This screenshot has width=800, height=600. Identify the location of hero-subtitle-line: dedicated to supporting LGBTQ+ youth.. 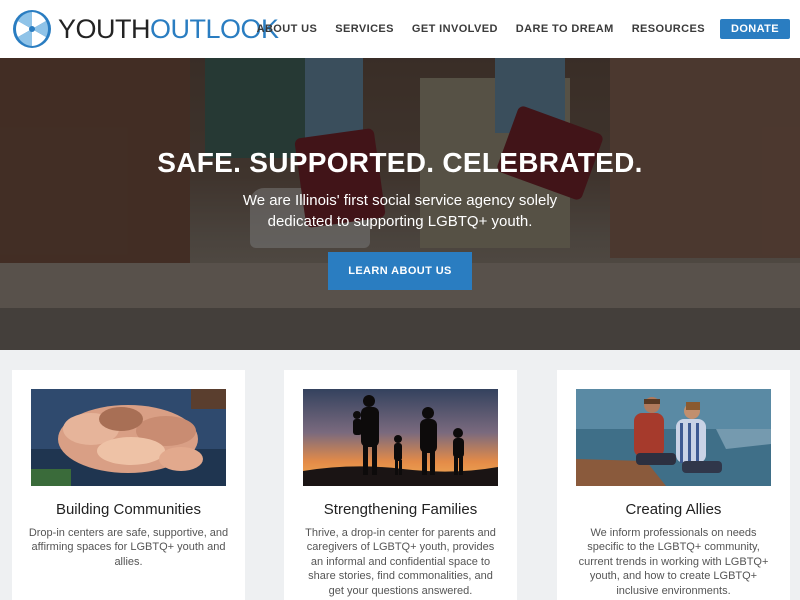
(400, 221).